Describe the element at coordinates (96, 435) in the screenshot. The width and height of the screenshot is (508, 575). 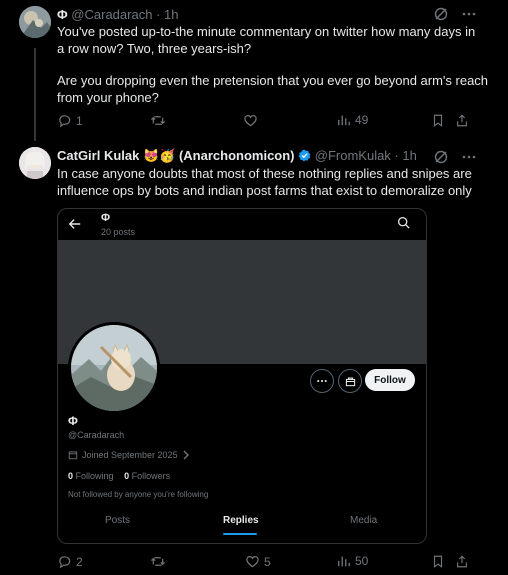
I see `profile-handle: @Caradarach` at that location.